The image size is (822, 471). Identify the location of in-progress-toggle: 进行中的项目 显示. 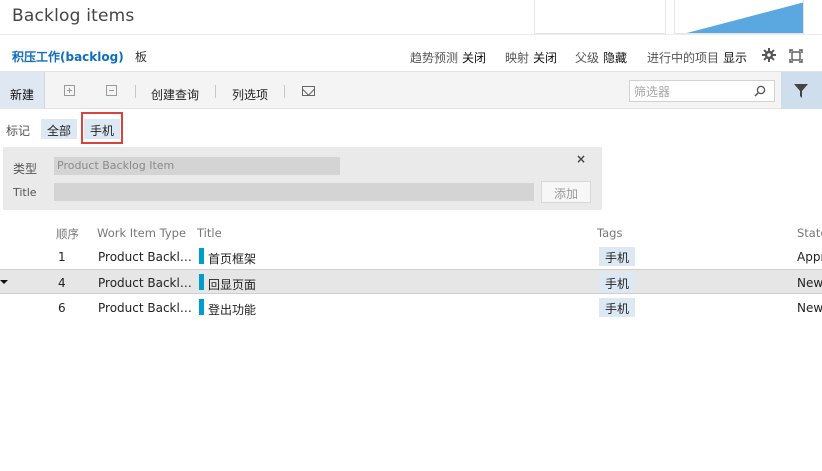
(697, 57).